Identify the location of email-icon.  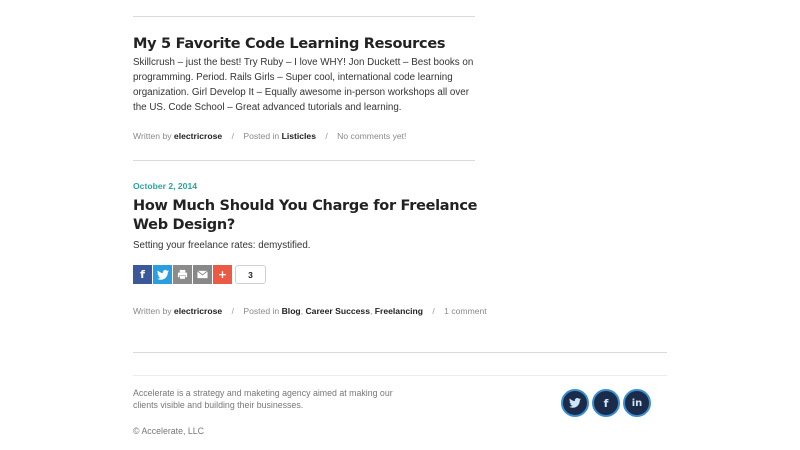
(202, 274).